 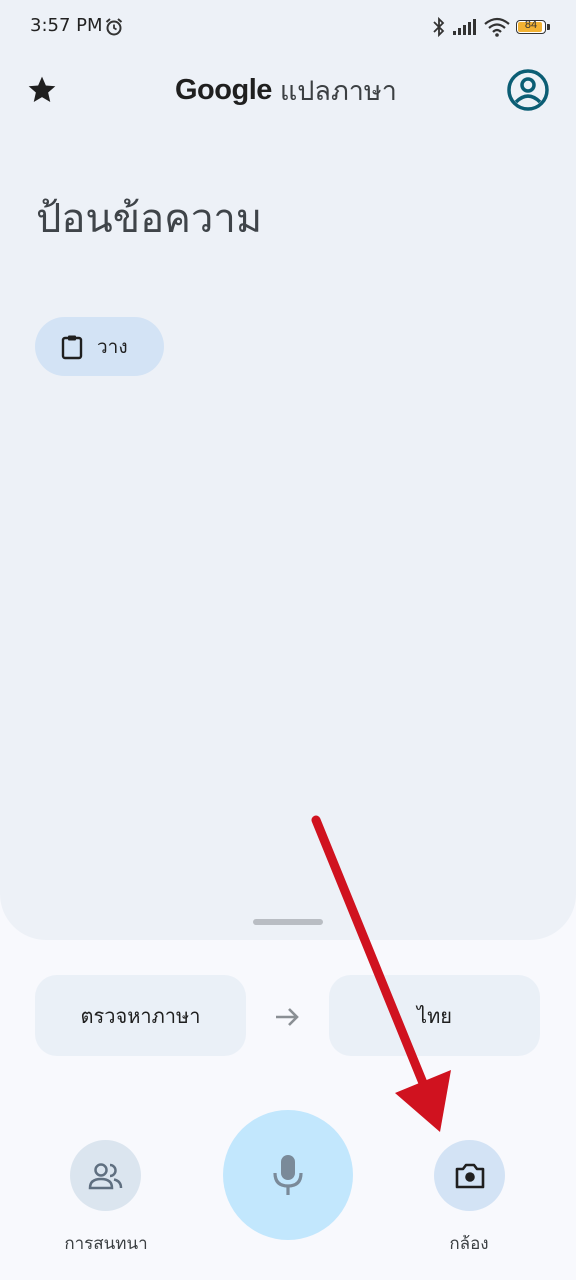 I want to click on target-language-button: ไทย, so click(x=434, y=1015).